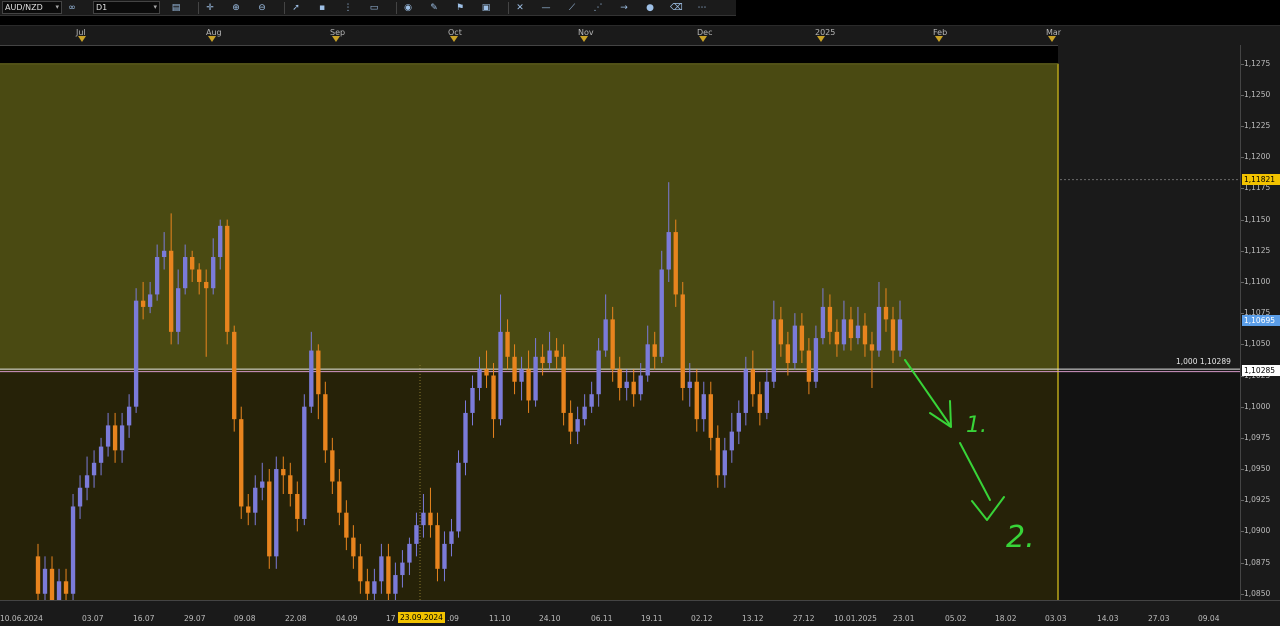 The height and width of the screenshot is (626, 1280). I want to click on zoom-out-icon: ⊖, so click(262, 8).